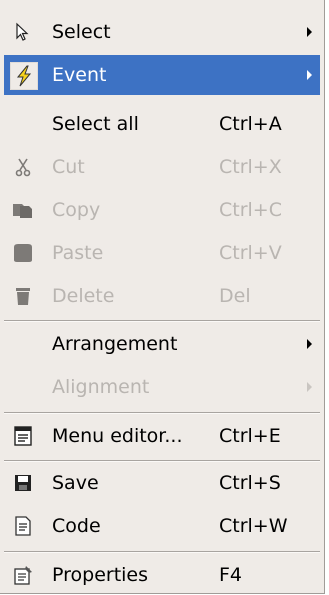 The height and width of the screenshot is (595, 329). What do you see at coordinates (24, 76) in the screenshot?
I see `lightning-icon` at bounding box center [24, 76].